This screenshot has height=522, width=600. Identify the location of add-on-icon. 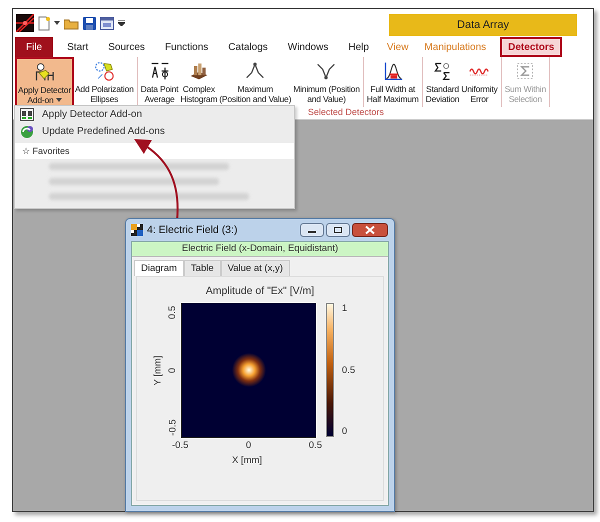
(27, 115).